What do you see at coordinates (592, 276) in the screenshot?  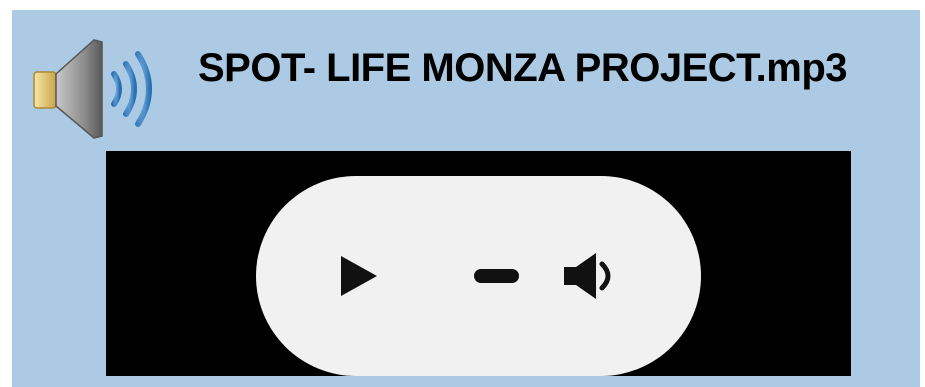 I see `volume-icon` at bounding box center [592, 276].